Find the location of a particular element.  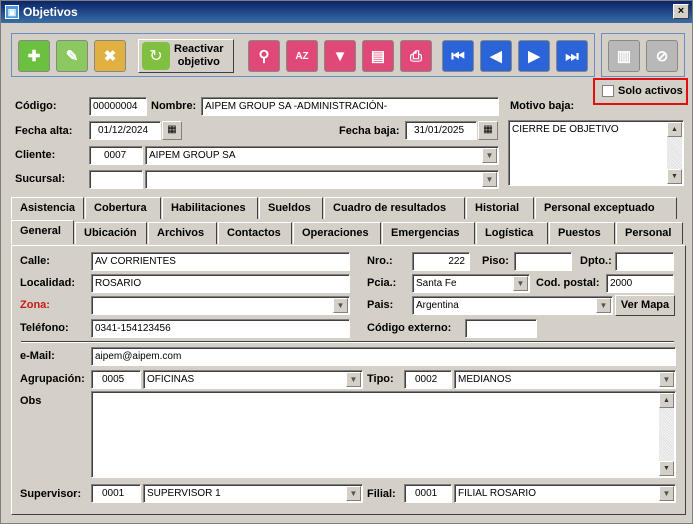

edit-icon: ✎ is located at coordinates (72, 56).